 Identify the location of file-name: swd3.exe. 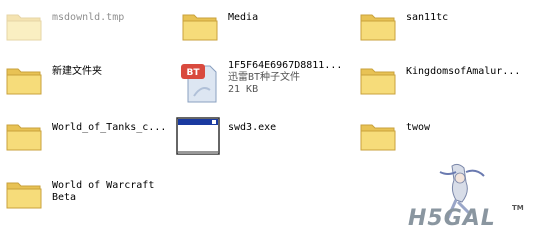
(252, 127).